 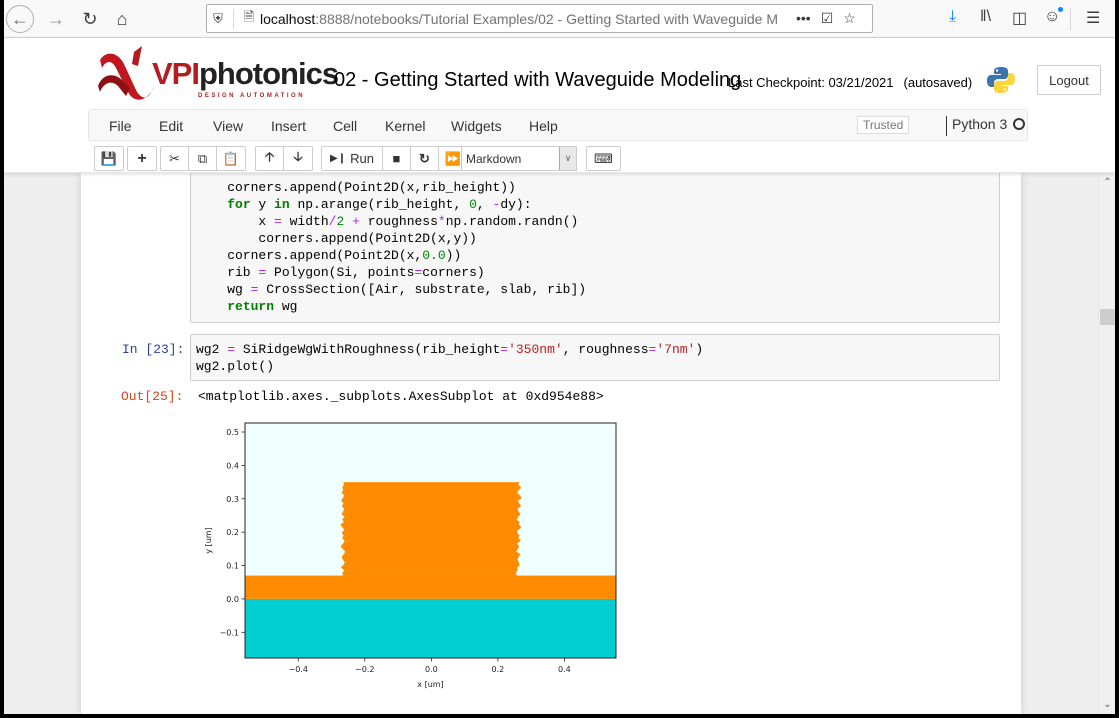 I want to click on cell-type-select: Markdown ∨, so click(x=519, y=158).